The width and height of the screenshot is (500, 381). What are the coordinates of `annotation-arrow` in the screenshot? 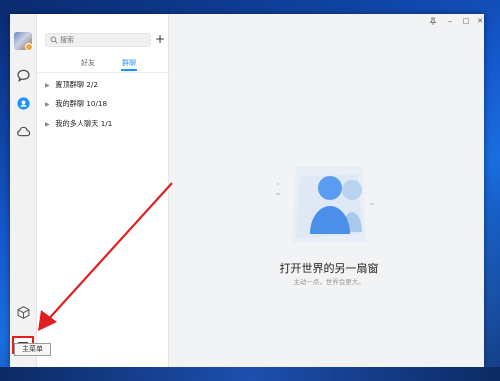 It's located at (105, 256).